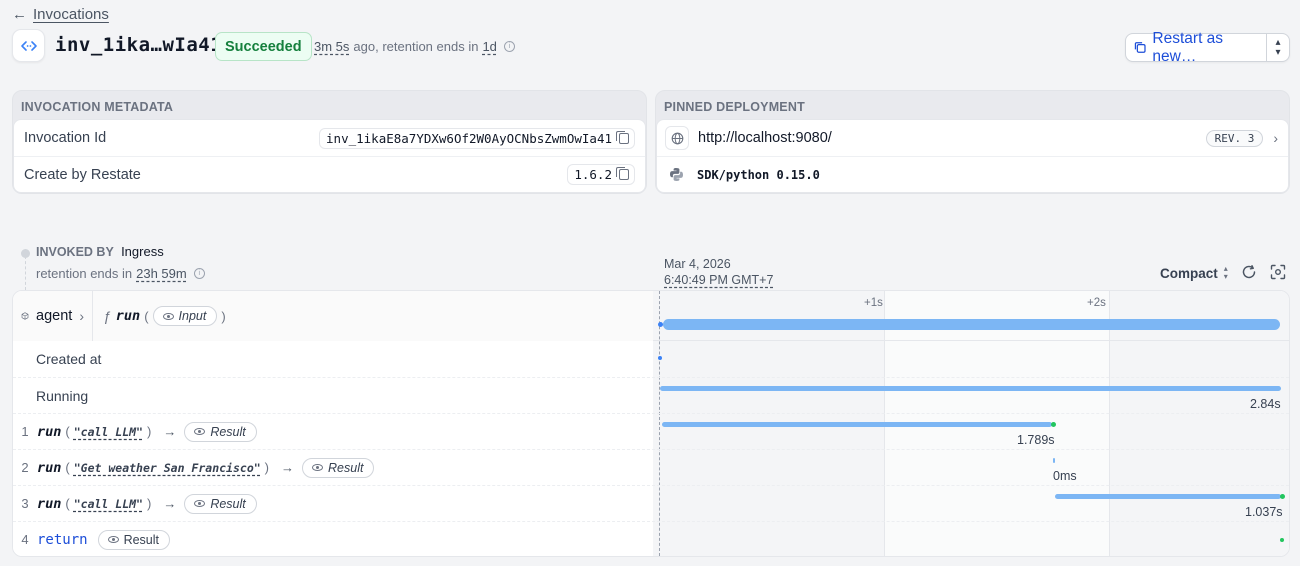  What do you see at coordinates (263, 46) in the screenshot?
I see `status-badge: Succeeded` at bounding box center [263, 46].